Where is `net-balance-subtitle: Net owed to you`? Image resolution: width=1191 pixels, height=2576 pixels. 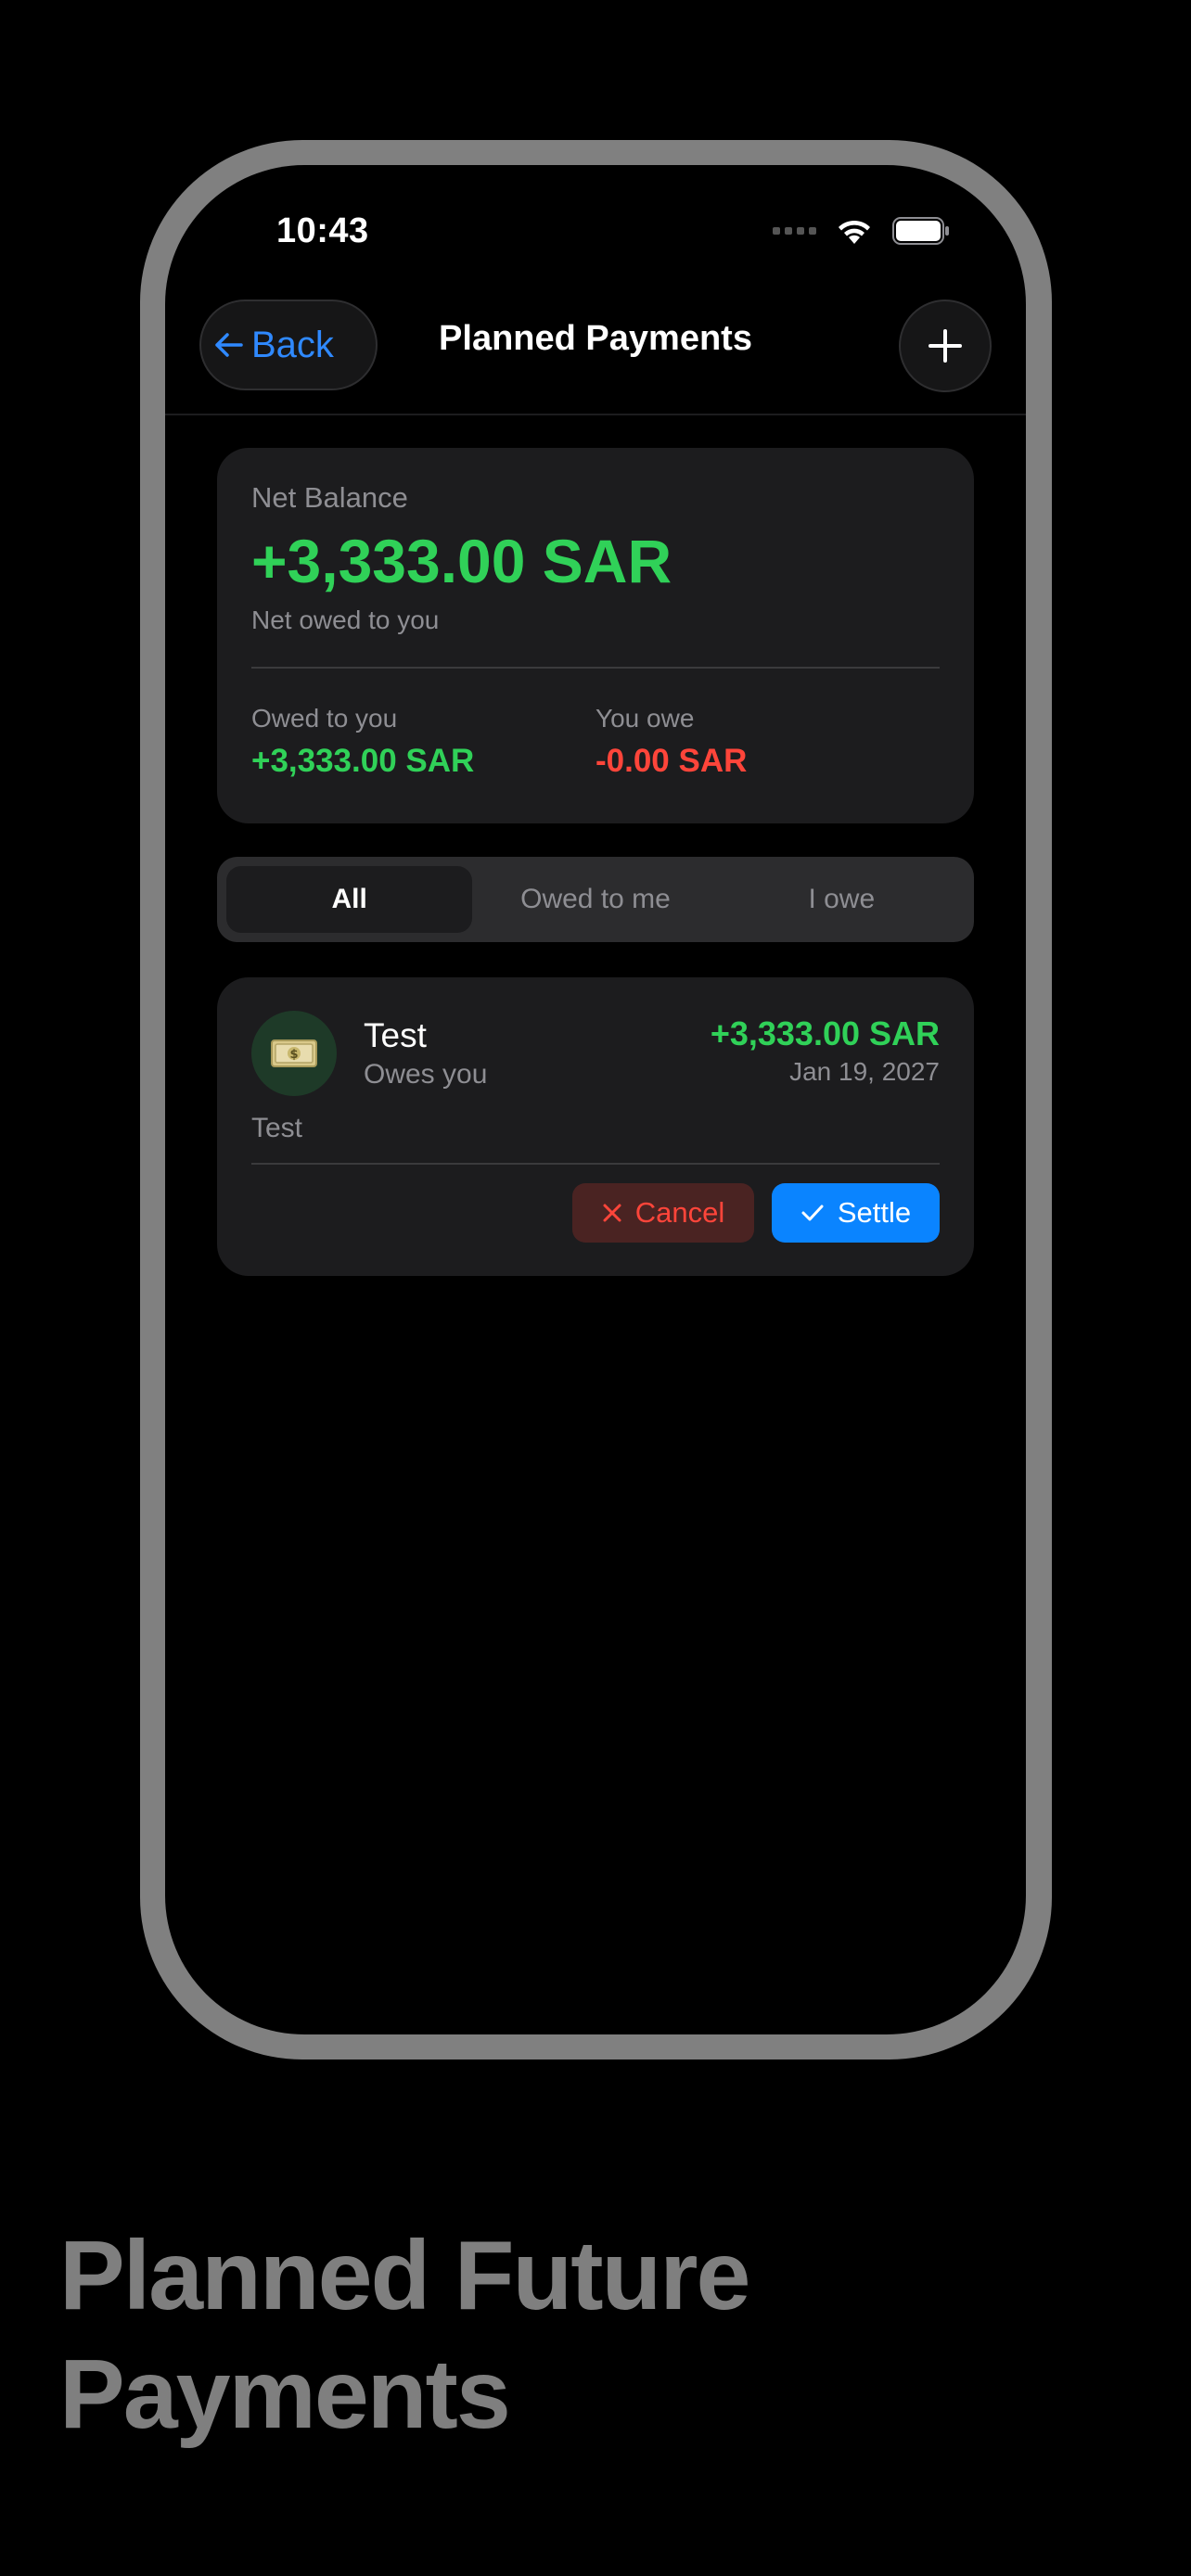 net-balance-subtitle: Net owed to you is located at coordinates (345, 620).